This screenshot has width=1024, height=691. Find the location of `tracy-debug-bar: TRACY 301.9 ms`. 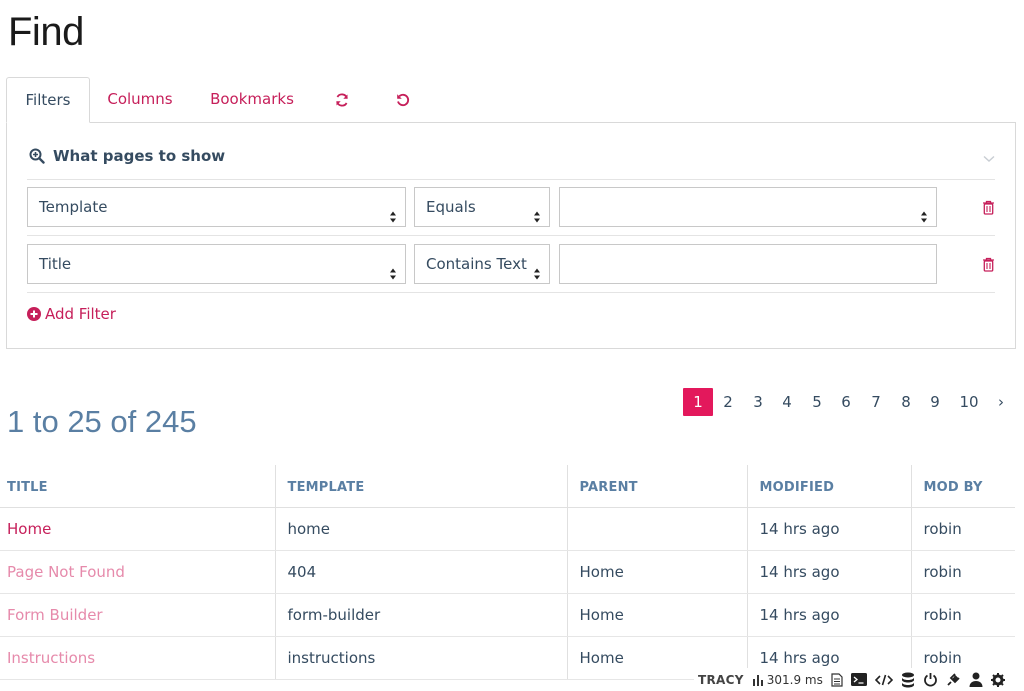

tracy-debug-bar: TRACY 301.9 ms is located at coordinates (859, 679).